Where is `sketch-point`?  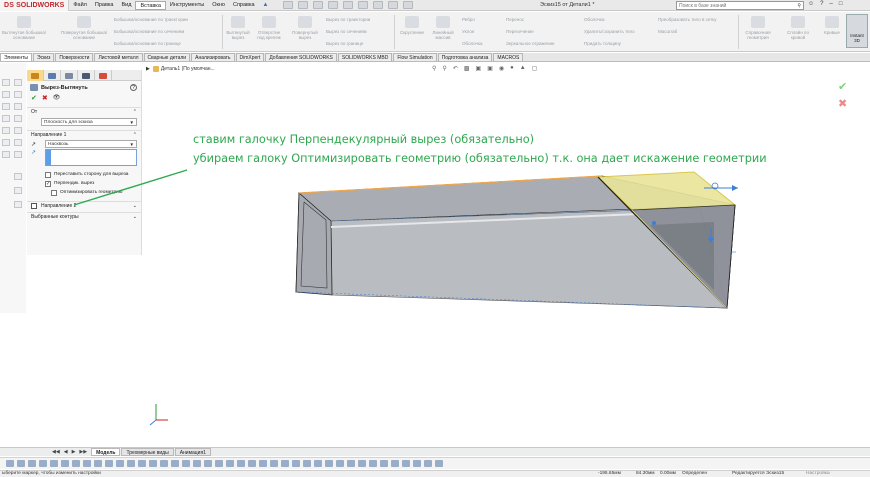 sketch-point is located at coordinates (654, 223).